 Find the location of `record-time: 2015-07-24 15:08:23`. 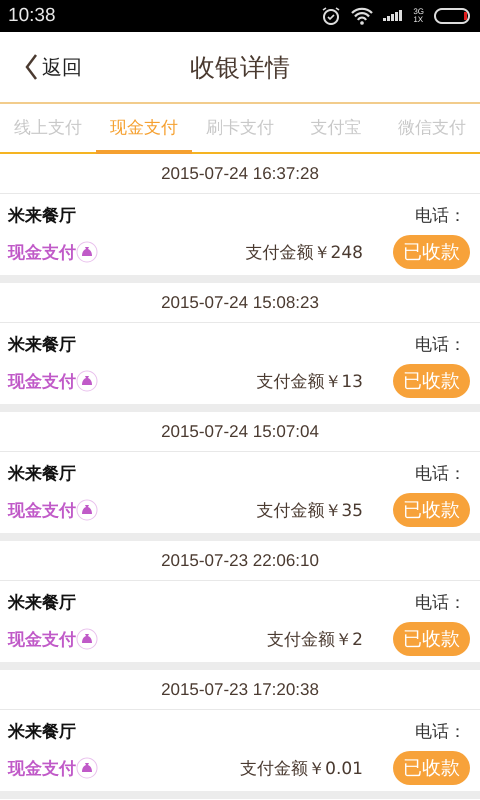

record-time: 2015-07-24 15:08:23 is located at coordinates (240, 303).